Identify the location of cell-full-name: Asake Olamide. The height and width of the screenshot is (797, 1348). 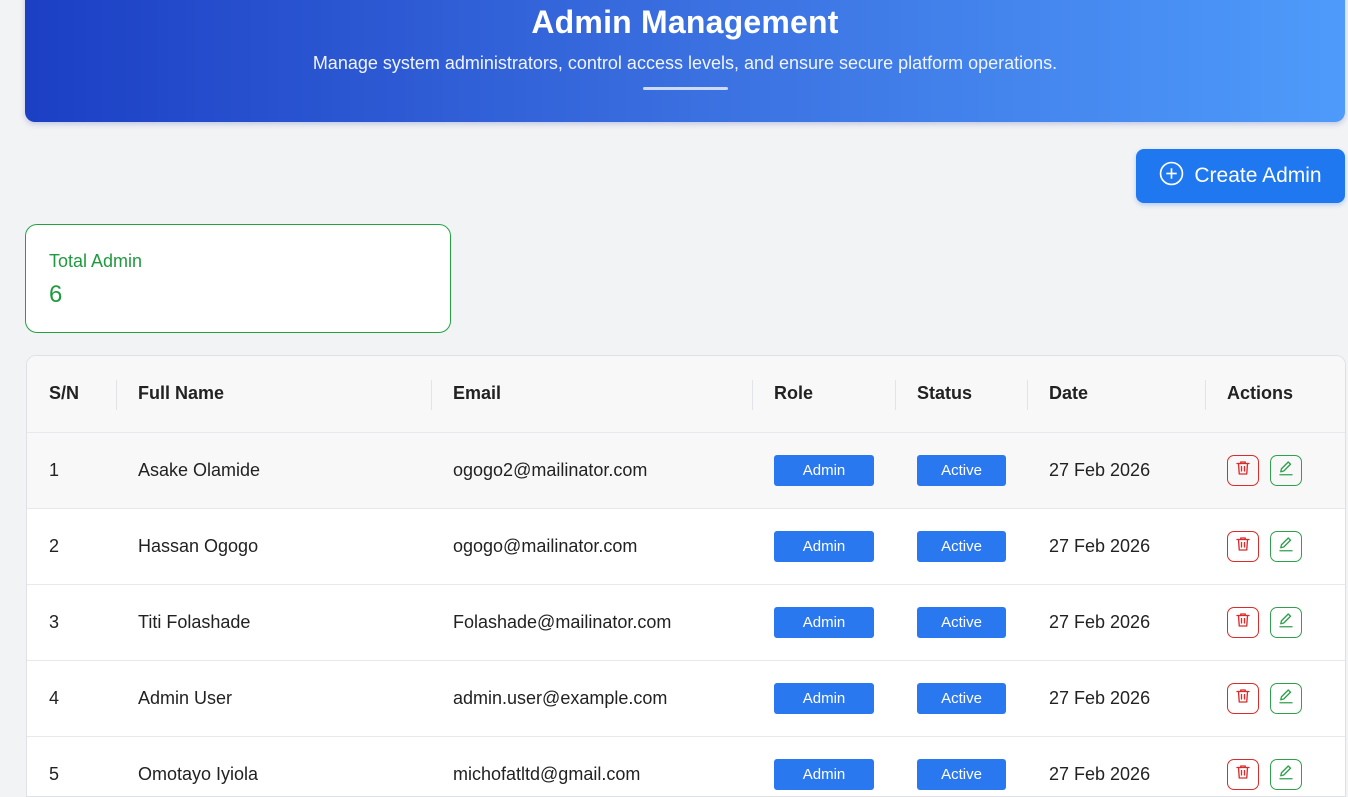
(199, 469).